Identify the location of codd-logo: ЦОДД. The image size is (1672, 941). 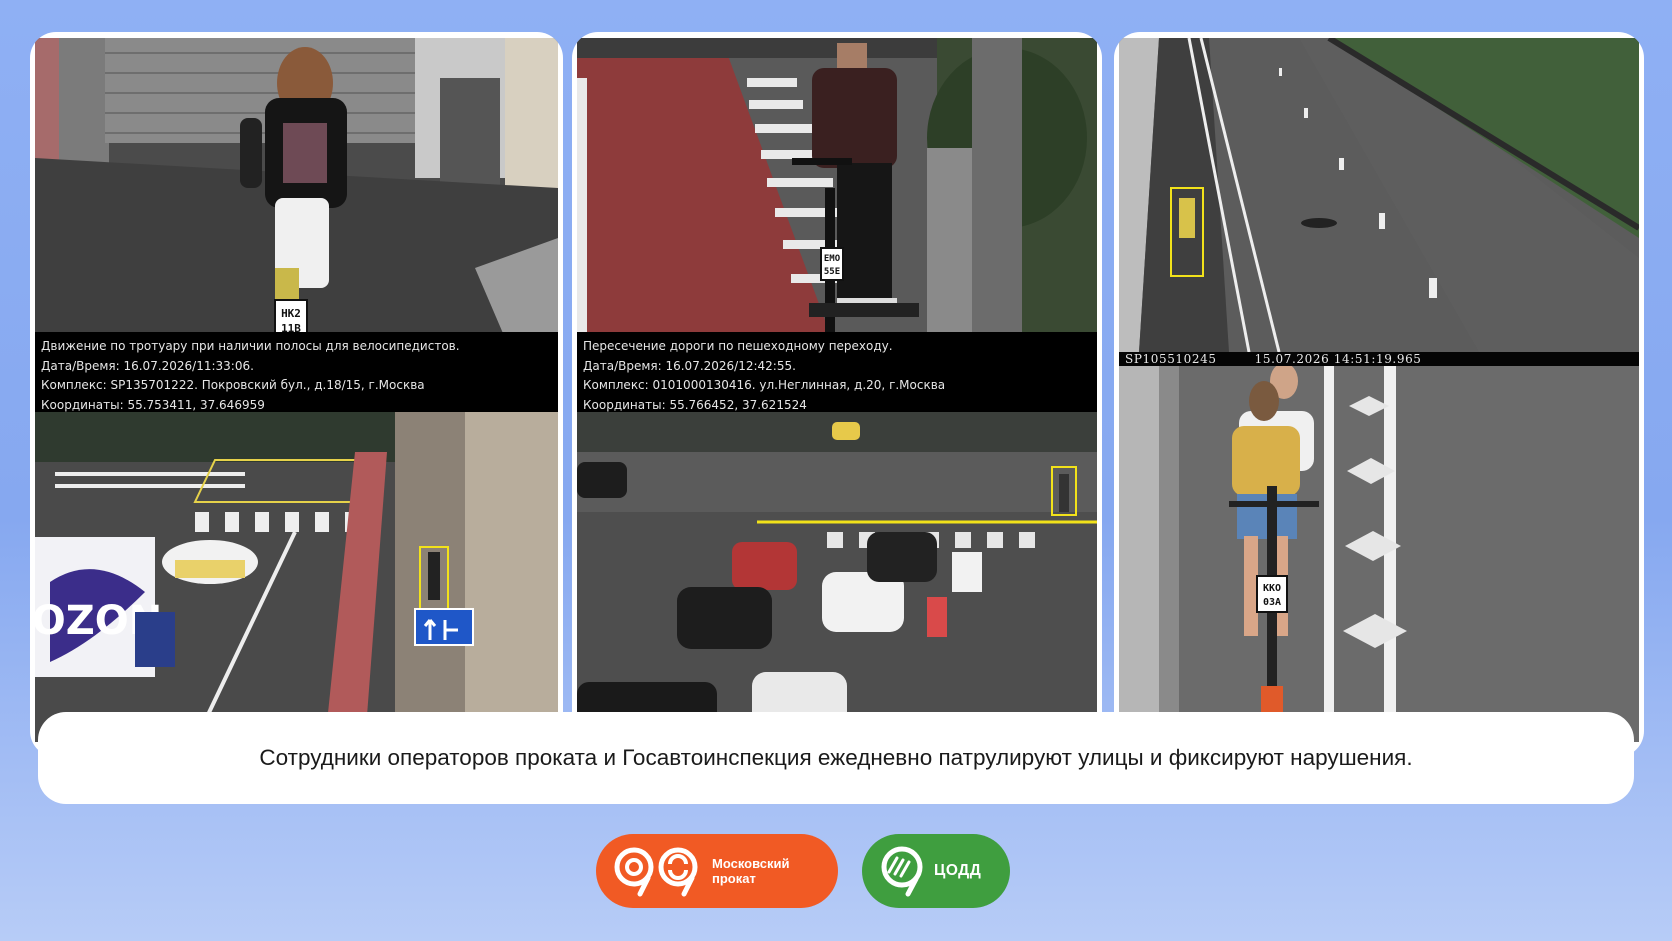
(936, 871).